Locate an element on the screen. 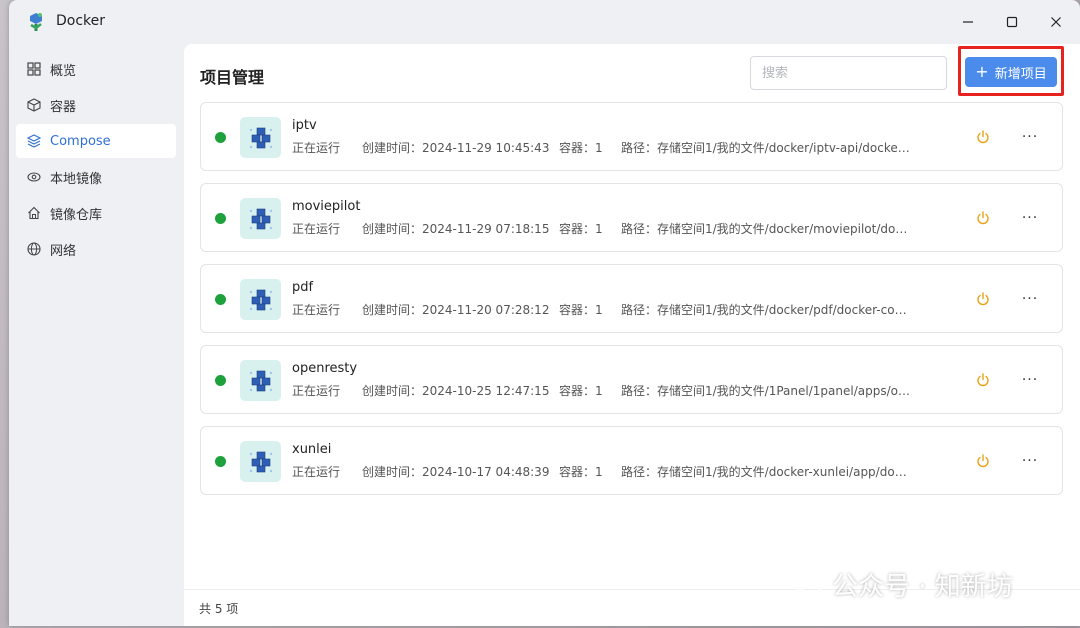 The image size is (1080, 628). app-title: Docker is located at coordinates (81, 21).